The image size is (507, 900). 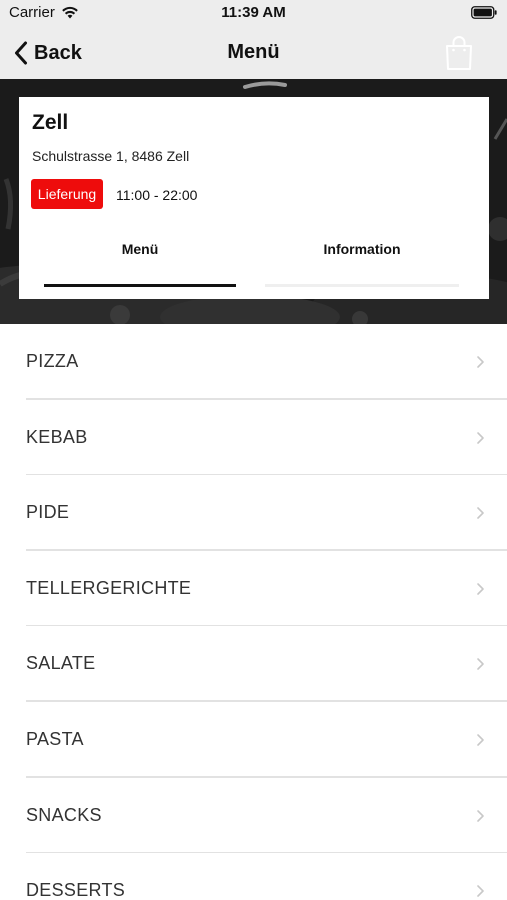 I want to click on shop-address: Schulstrasse 1, 8486 Zell, so click(x=111, y=156).